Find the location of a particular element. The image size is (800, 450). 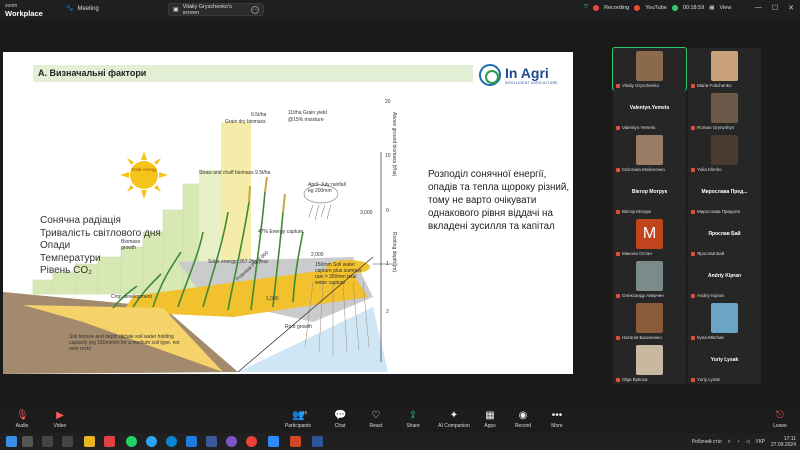

label-straw: Straw and chaff biomass 9.5t/ha is located at coordinates (235, 173).